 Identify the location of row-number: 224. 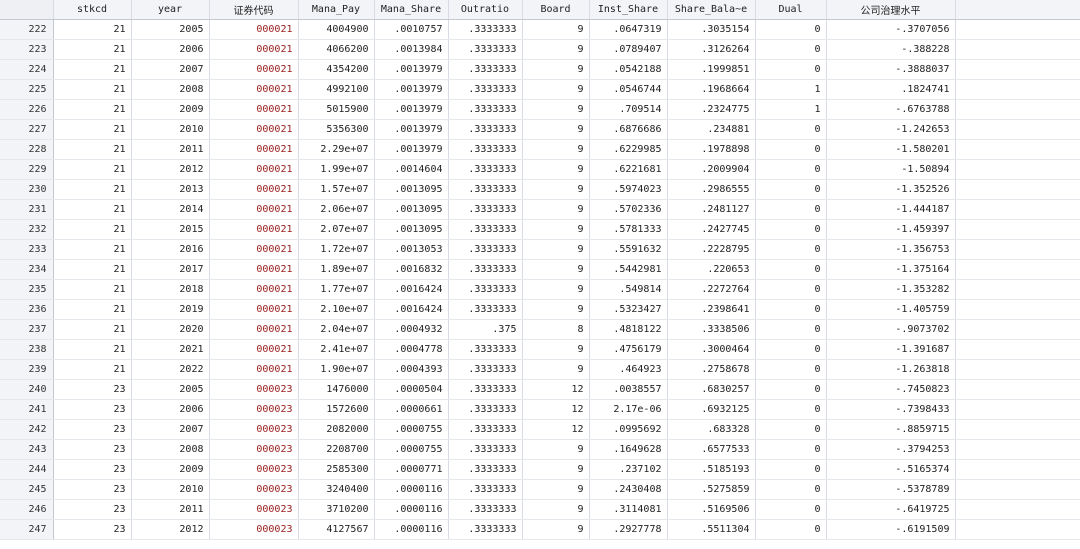
(27, 69).